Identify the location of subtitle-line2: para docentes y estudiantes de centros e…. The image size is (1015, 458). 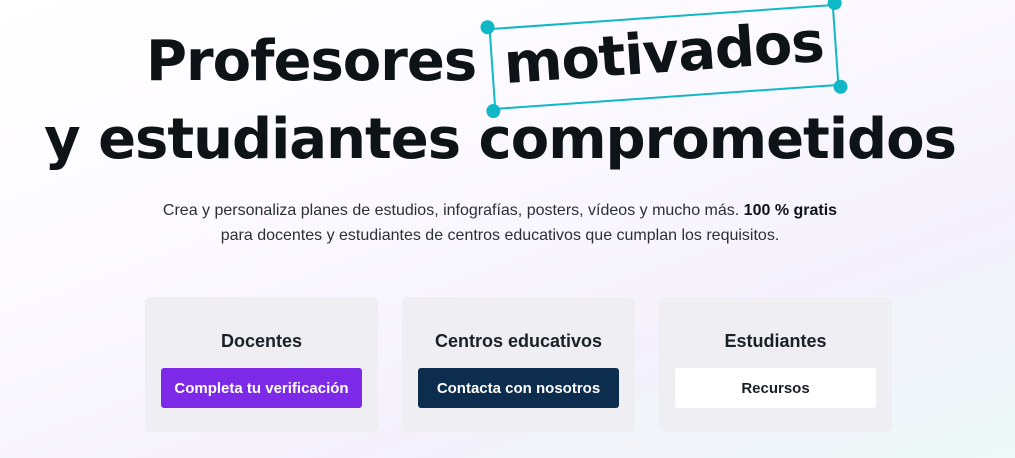
(500, 235).